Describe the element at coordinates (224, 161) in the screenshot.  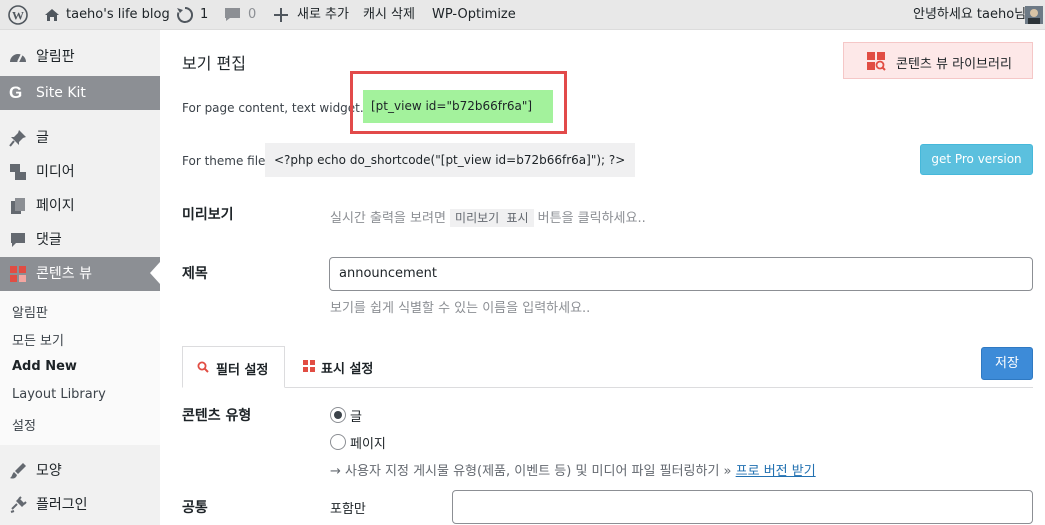
I see `theme-file-label: For theme file` at that location.